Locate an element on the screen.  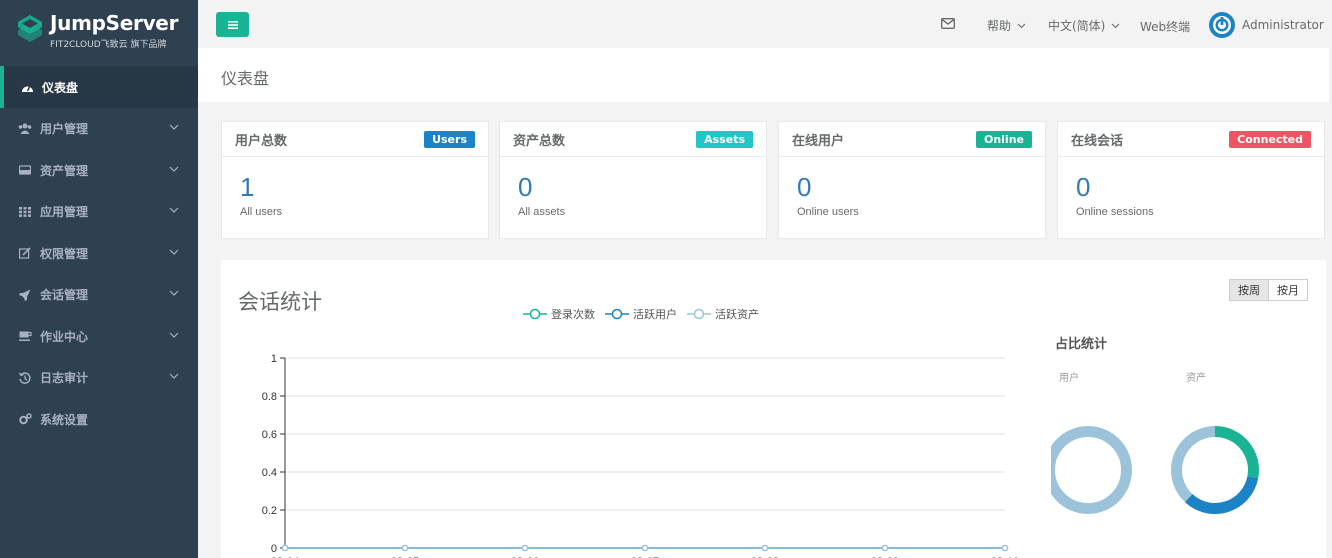
stat-card-online-users: 在线用户 Online 0 Online users is located at coordinates (912, 180).